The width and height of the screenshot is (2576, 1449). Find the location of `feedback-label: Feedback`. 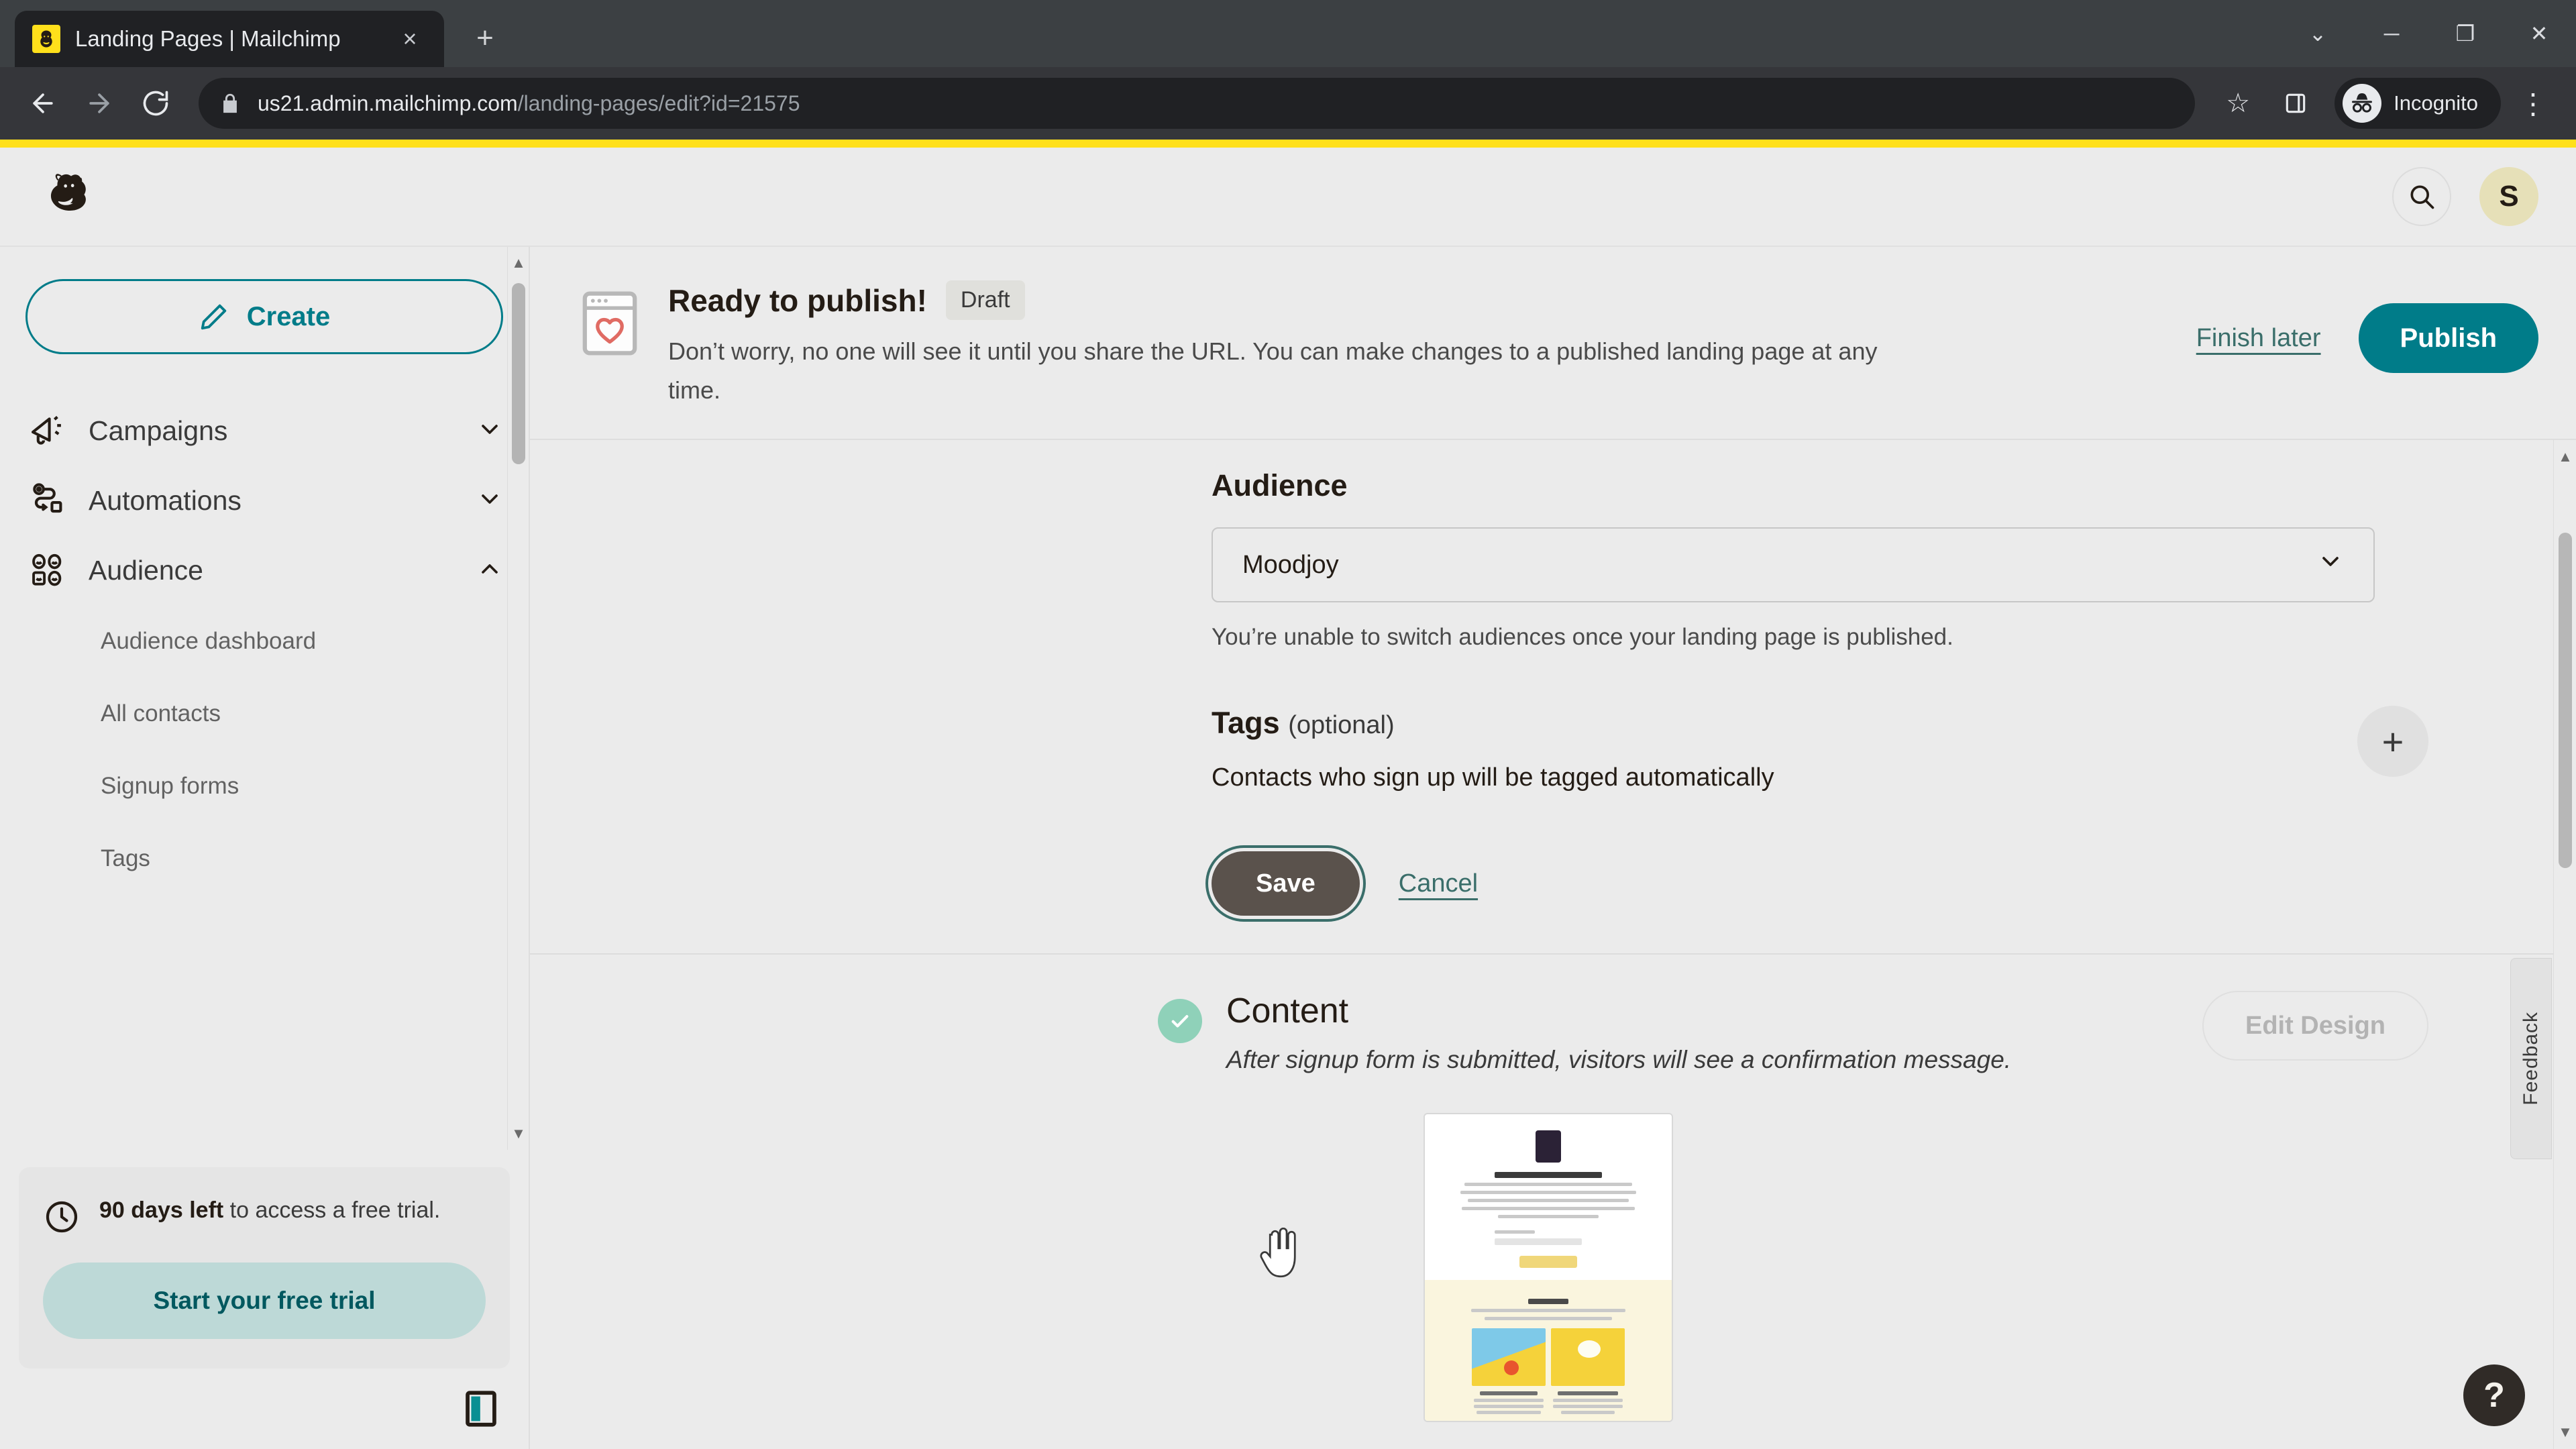

feedback-label: Feedback is located at coordinates (2531, 1059).